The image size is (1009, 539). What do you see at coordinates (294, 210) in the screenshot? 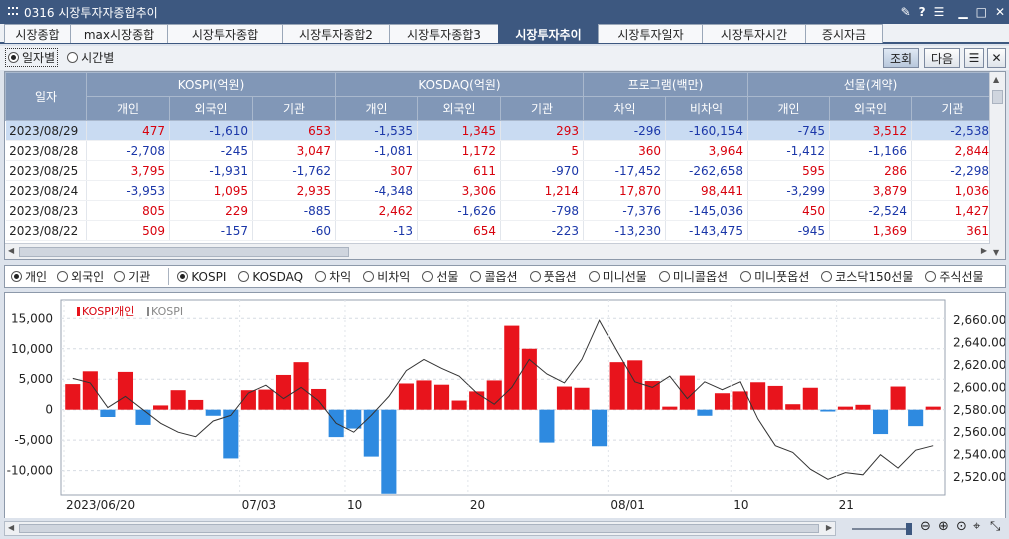
I see `value-cell: -885` at bounding box center [294, 210].